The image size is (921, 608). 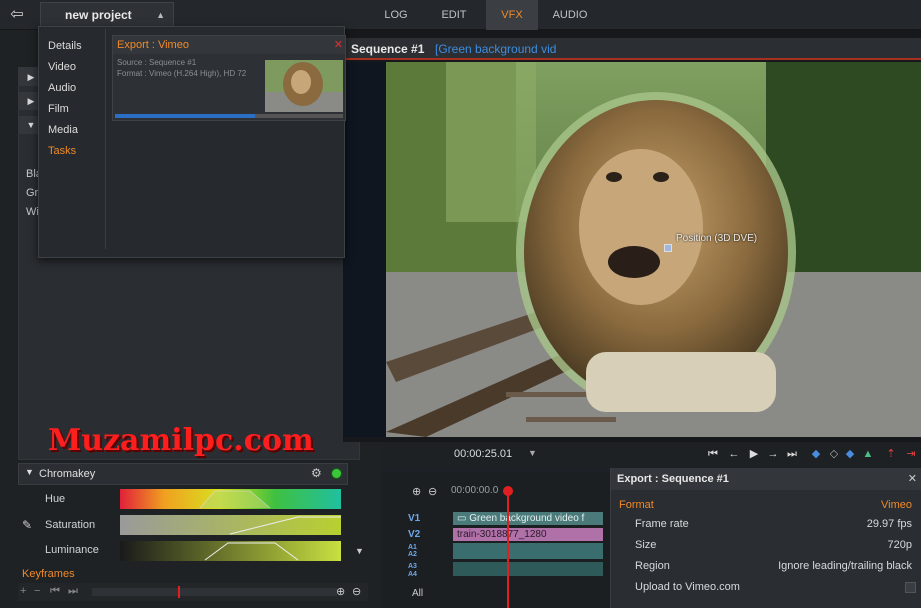 What do you see at coordinates (229, 45) in the screenshot?
I see `export-task-title: Export : Vimeo` at bounding box center [229, 45].